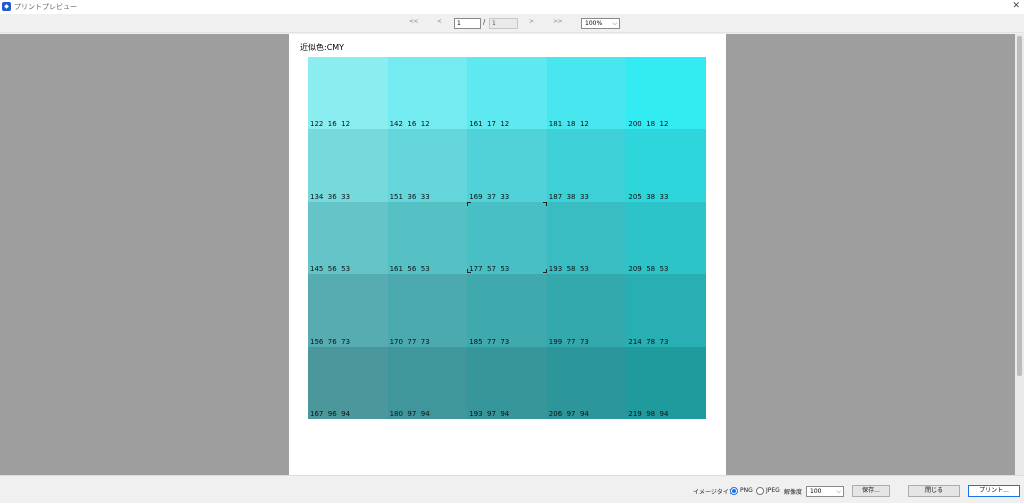  I want to click on swatch-rgb-label: 177 57 53, so click(489, 269).